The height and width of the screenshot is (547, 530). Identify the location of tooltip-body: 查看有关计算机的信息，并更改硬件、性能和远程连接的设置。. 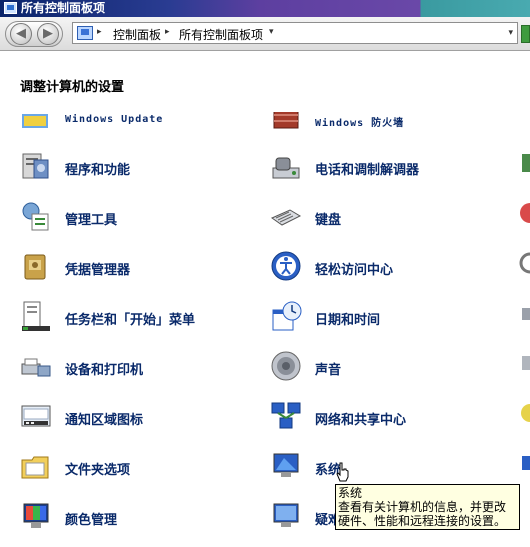
(422, 514).